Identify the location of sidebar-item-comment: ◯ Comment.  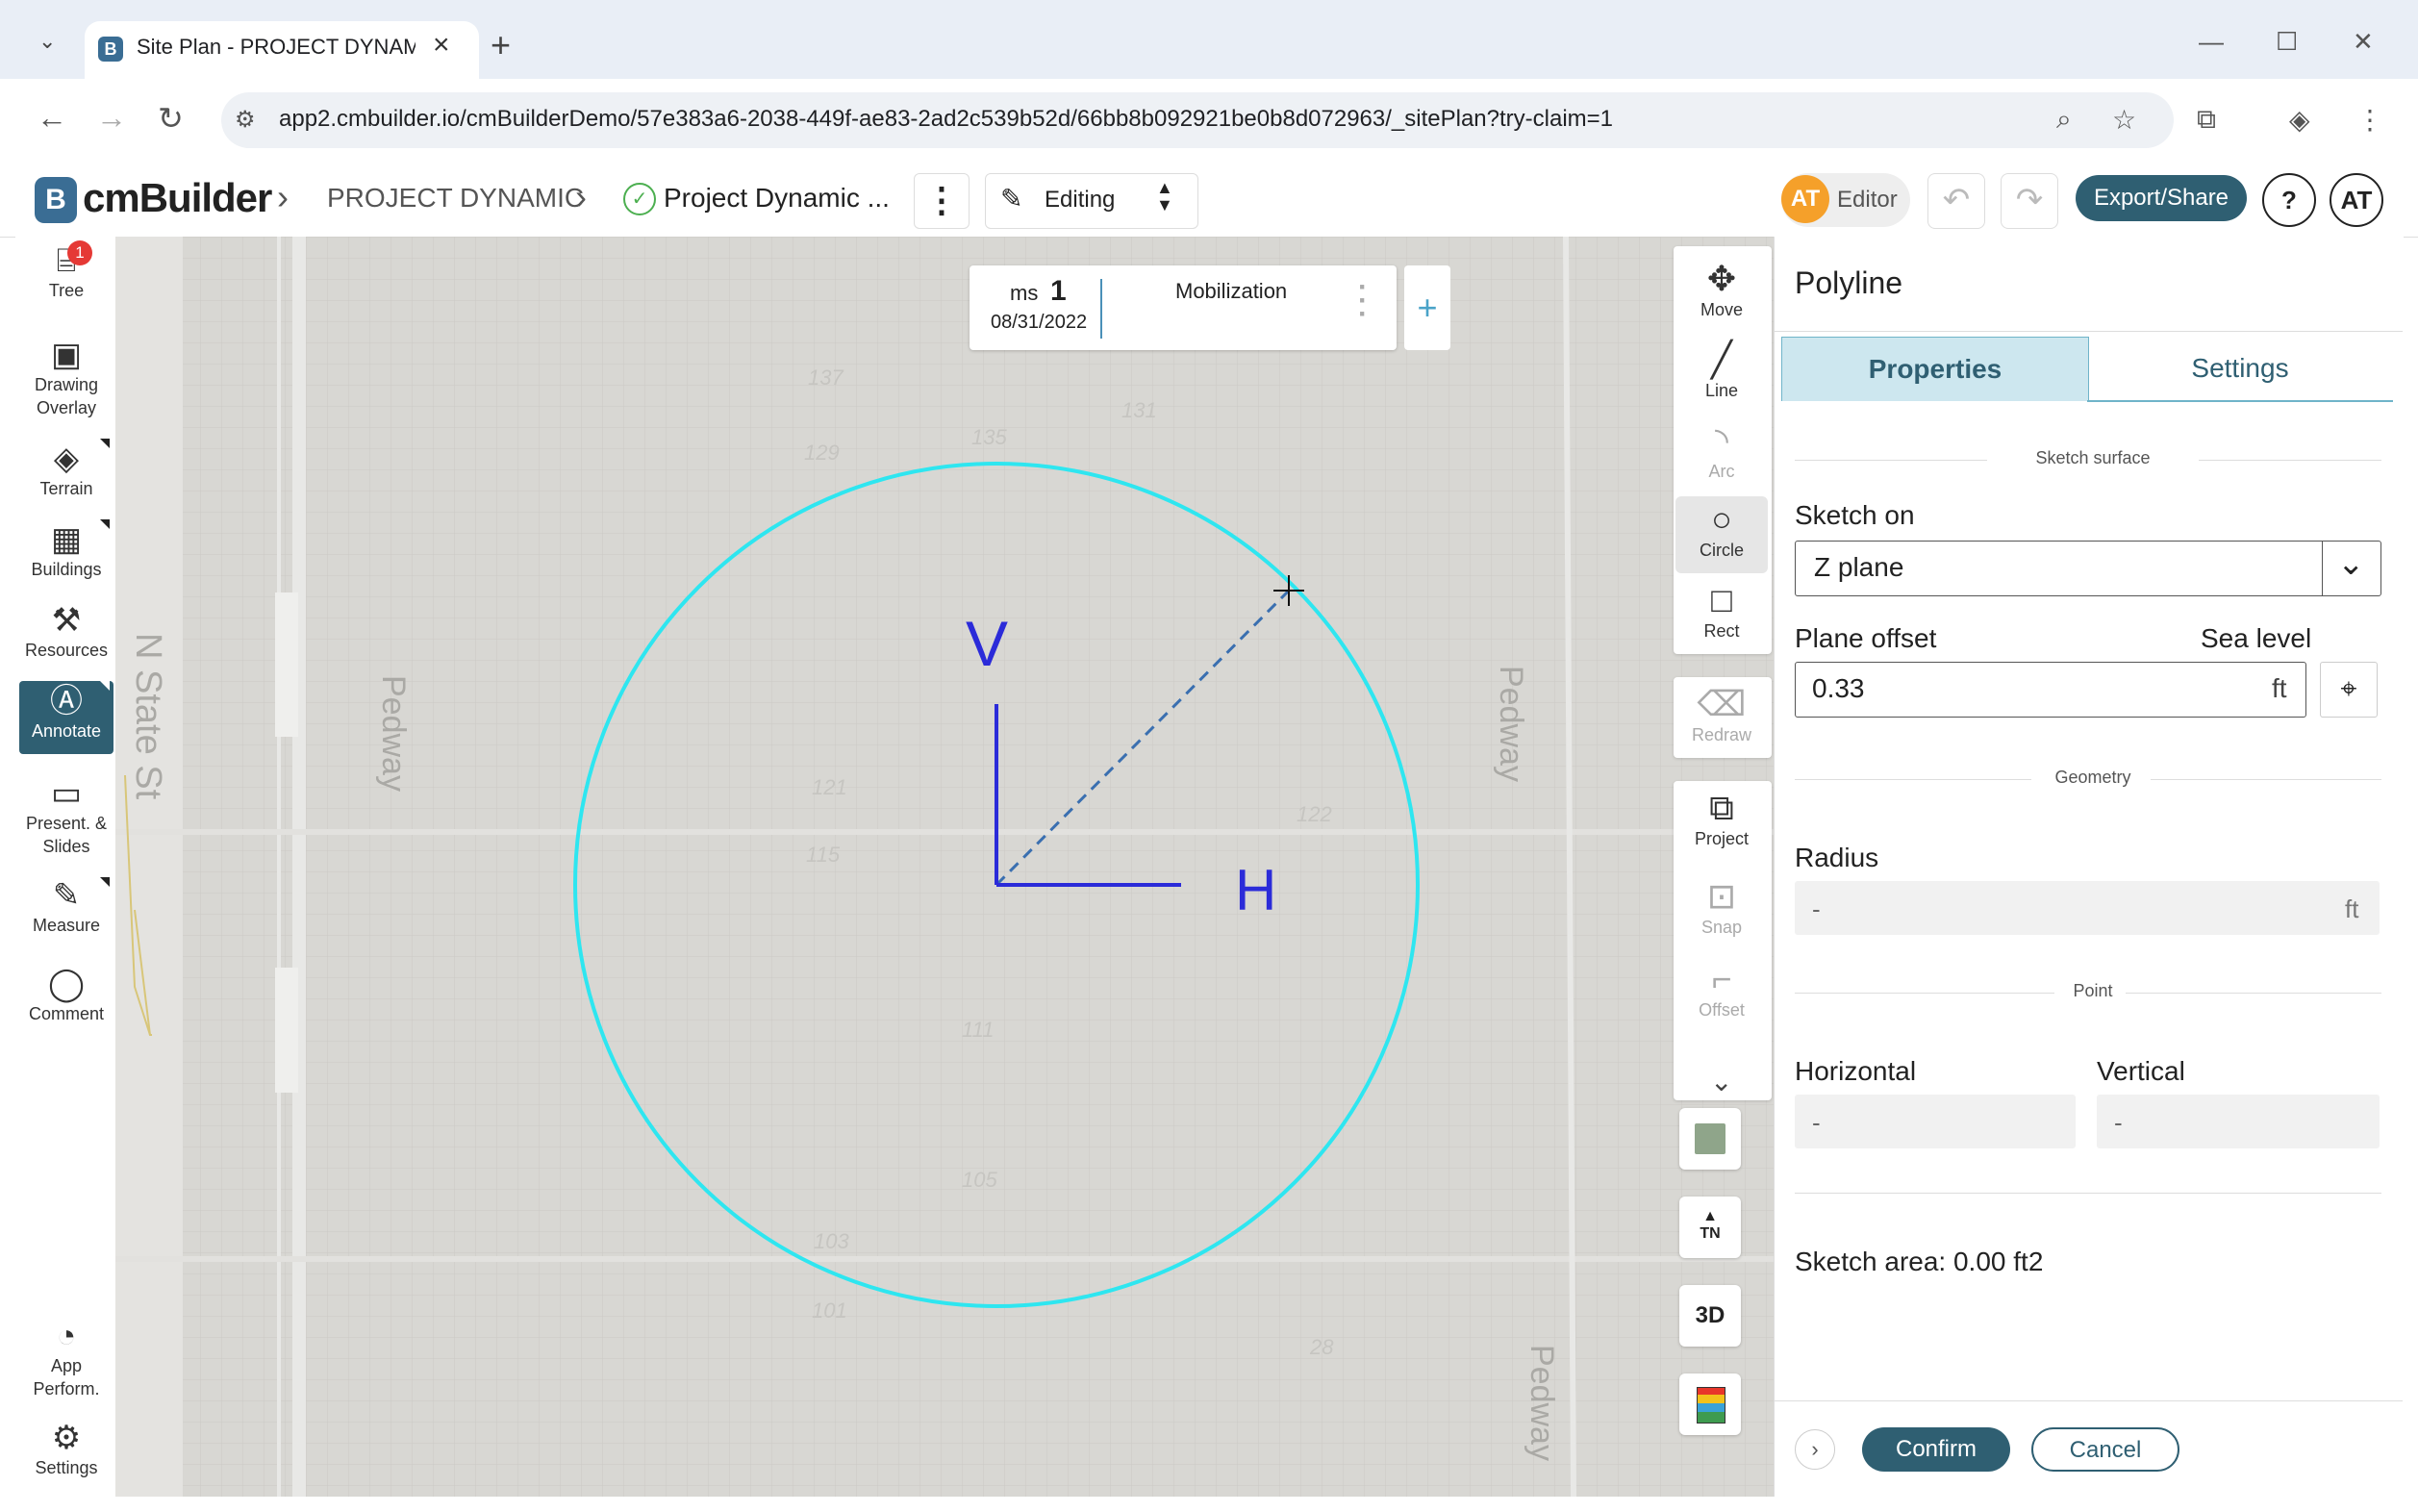
(66, 996).